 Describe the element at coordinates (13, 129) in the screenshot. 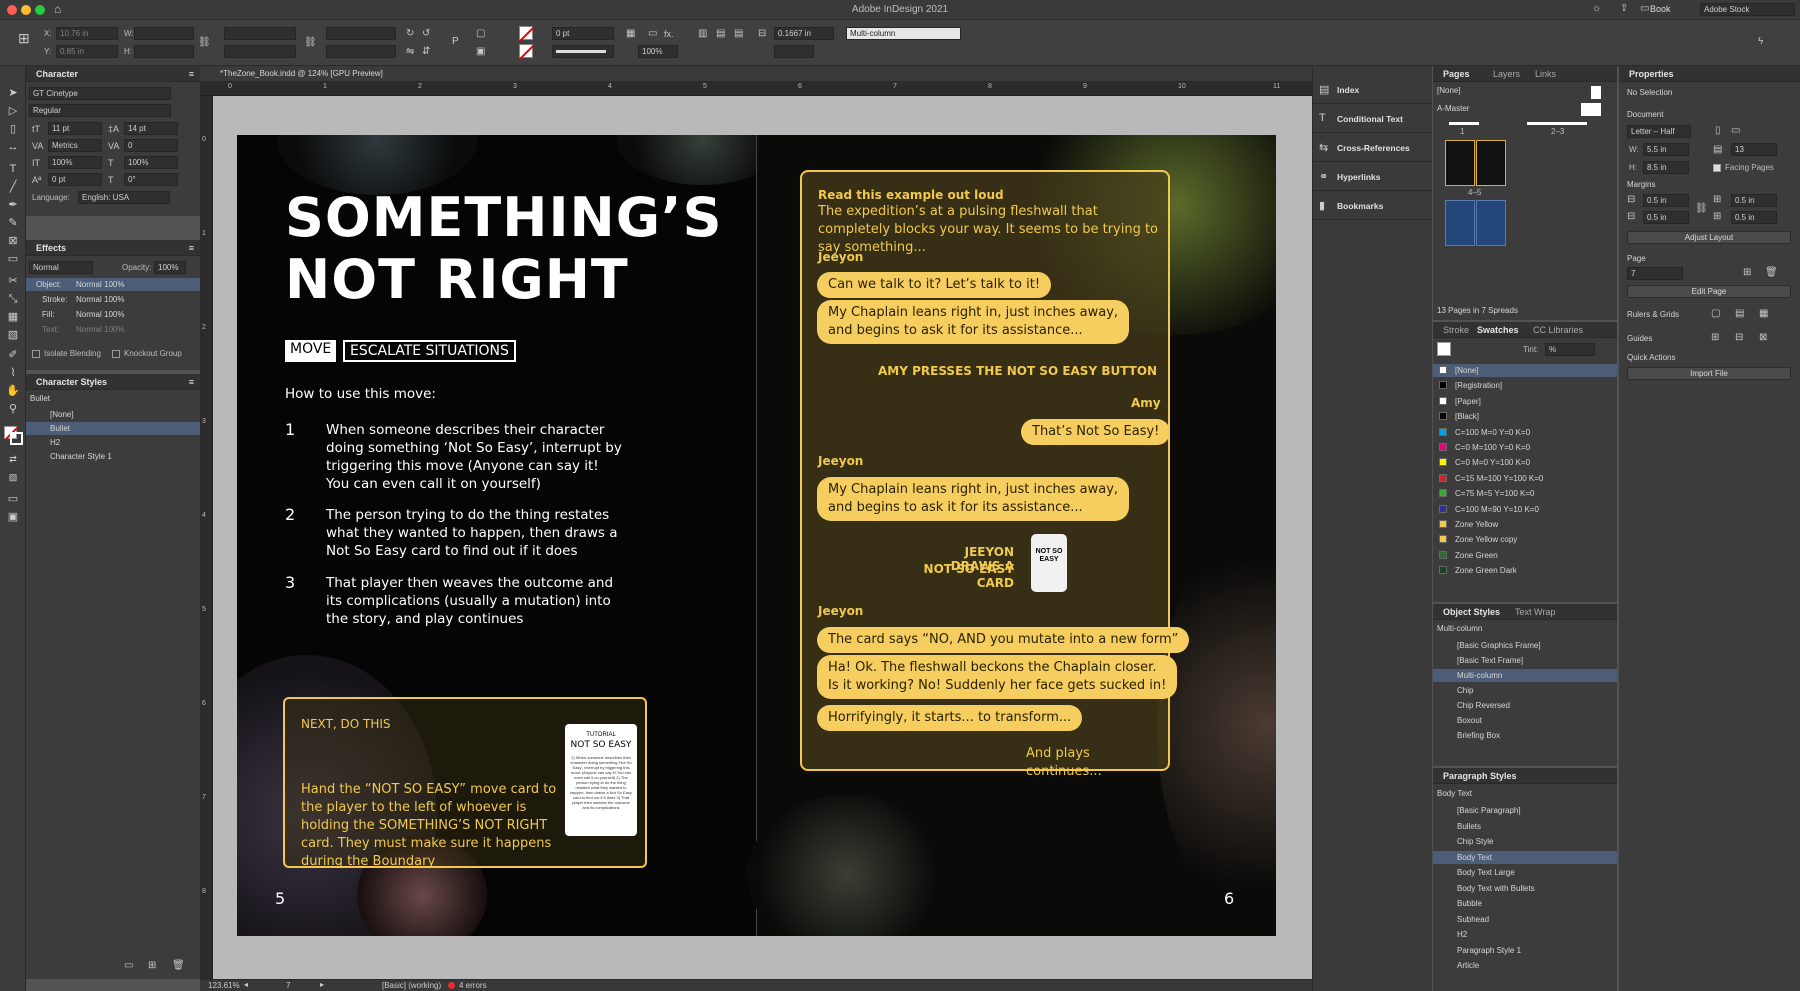

I see `page-tool-icon: ▯` at that location.